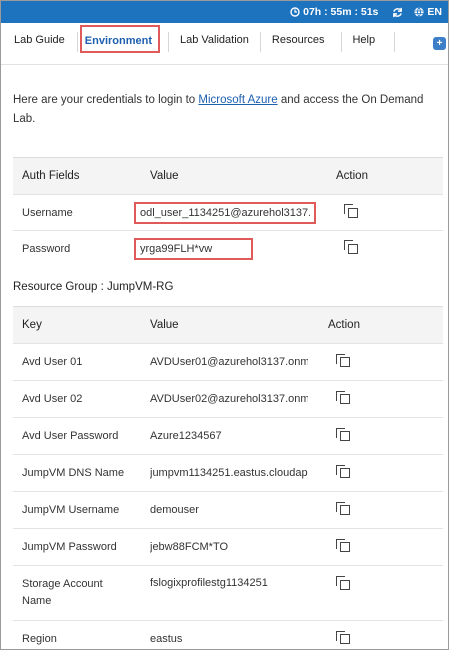 The height and width of the screenshot is (650, 449). What do you see at coordinates (77, 593) in the screenshot?
I see `row-label: Storage Account Name` at bounding box center [77, 593].